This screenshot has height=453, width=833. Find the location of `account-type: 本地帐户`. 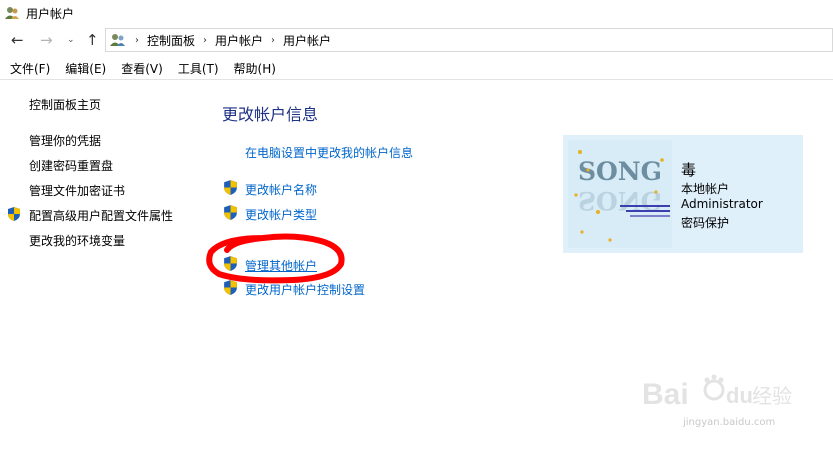

account-type: 本地帐户 is located at coordinates (705, 189).